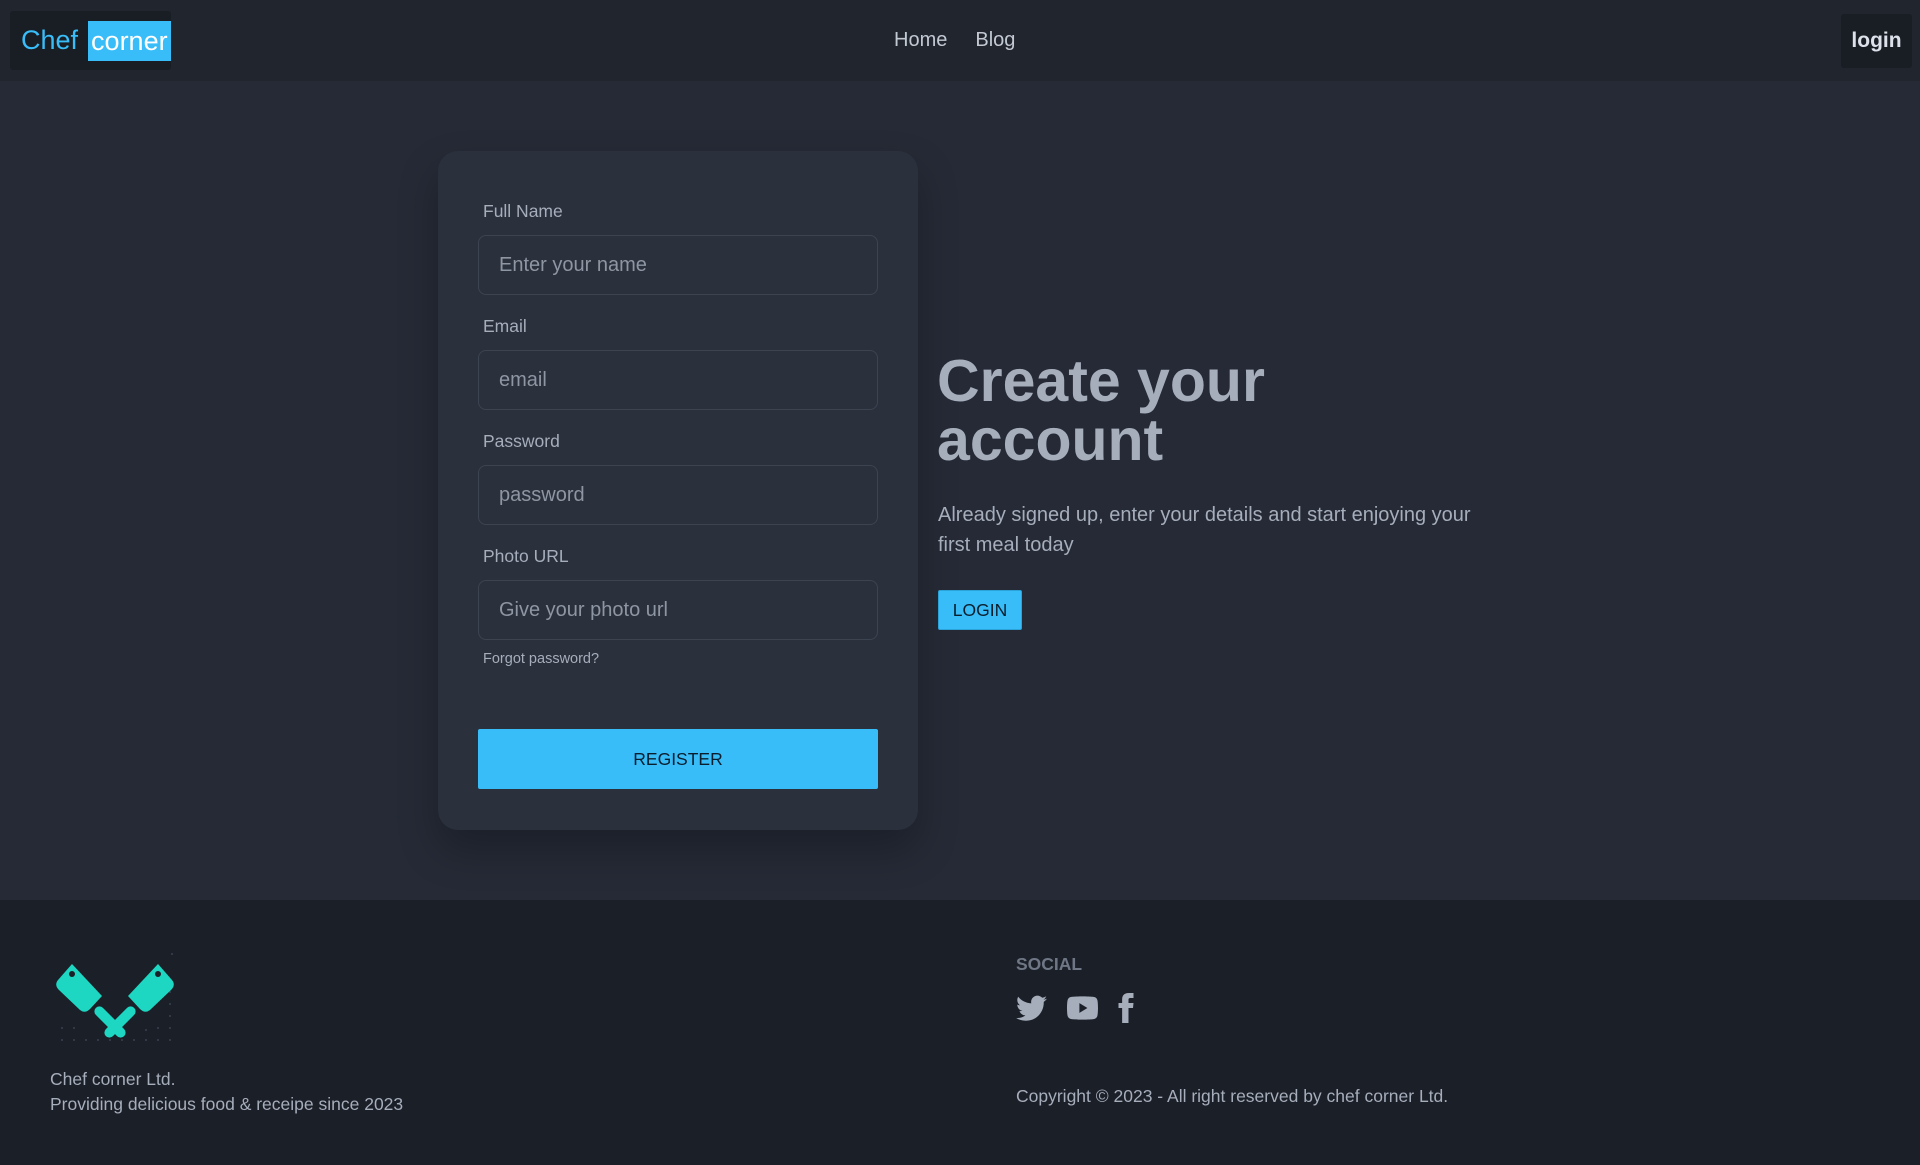 The height and width of the screenshot is (1165, 1920). I want to click on brand-text-chef: Chef, so click(50, 40).